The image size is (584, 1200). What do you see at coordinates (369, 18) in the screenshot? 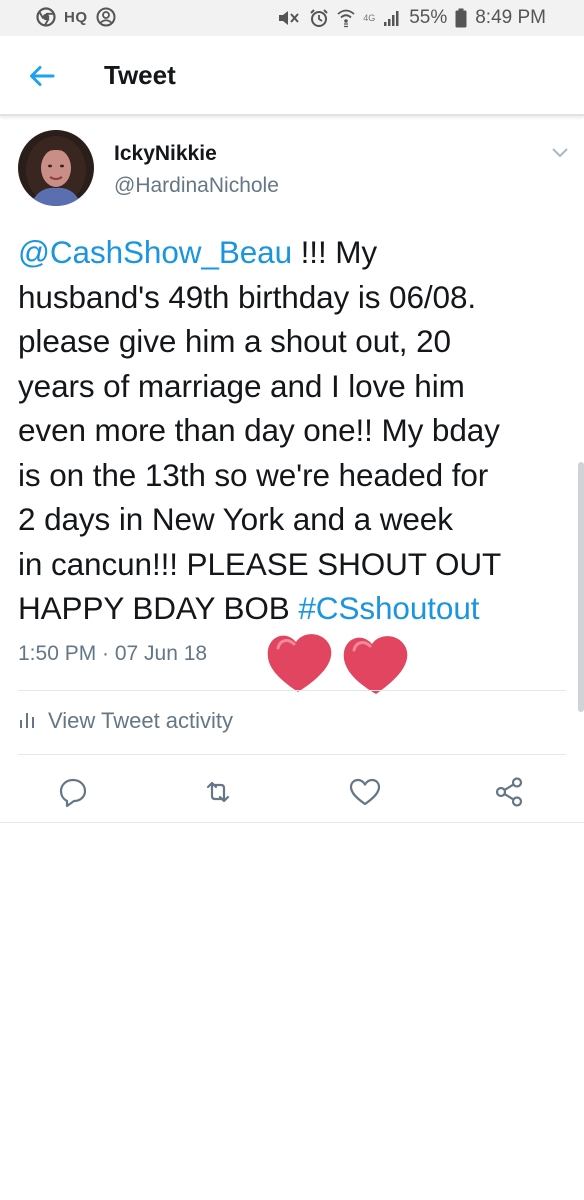
I see `network-type: 4G` at bounding box center [369, 18].